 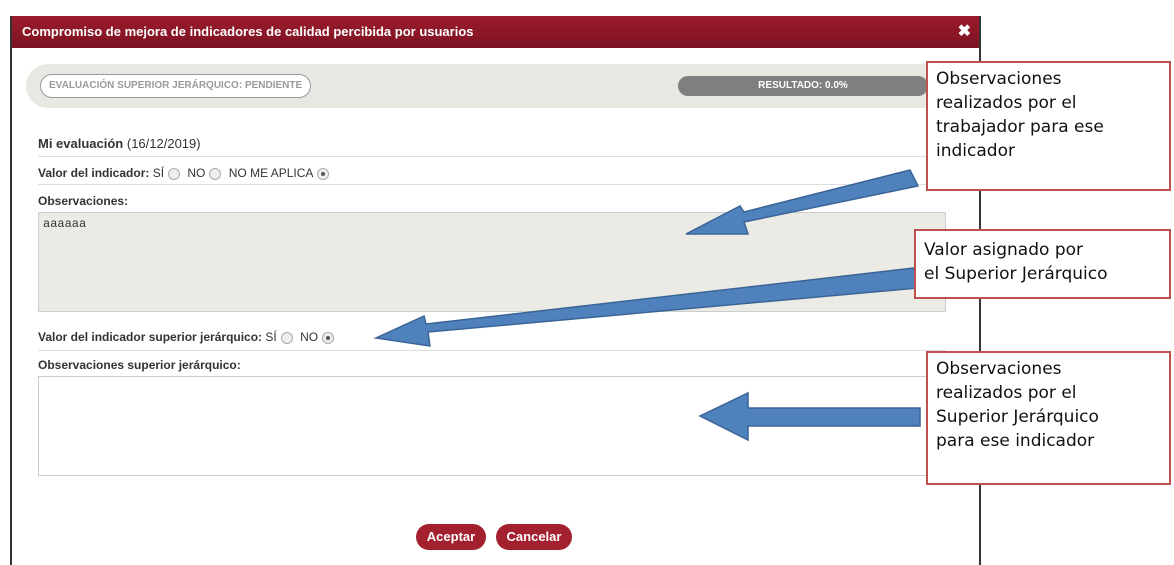 I want to click on callout-line: trabajador para ese, so click(x=1020, y=127).